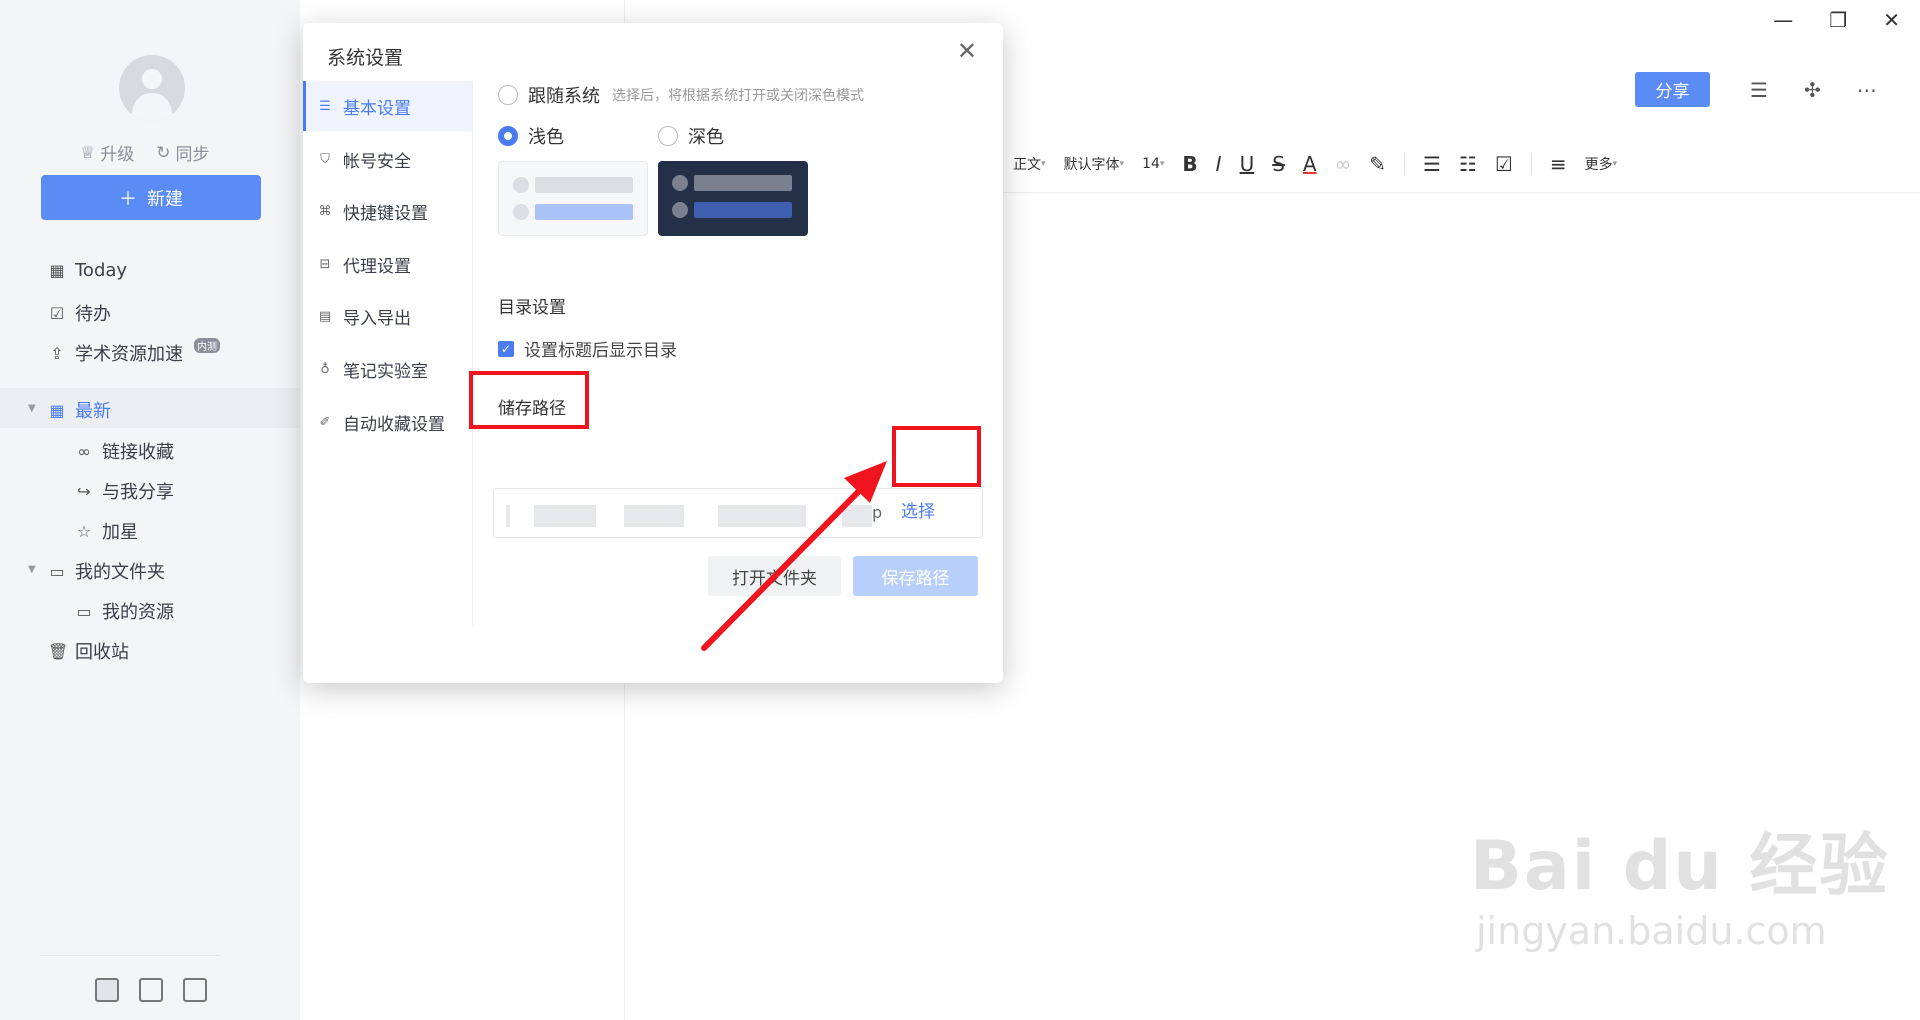  I want to click on watermark-main: Bai du 经验, so click(1680, 866).